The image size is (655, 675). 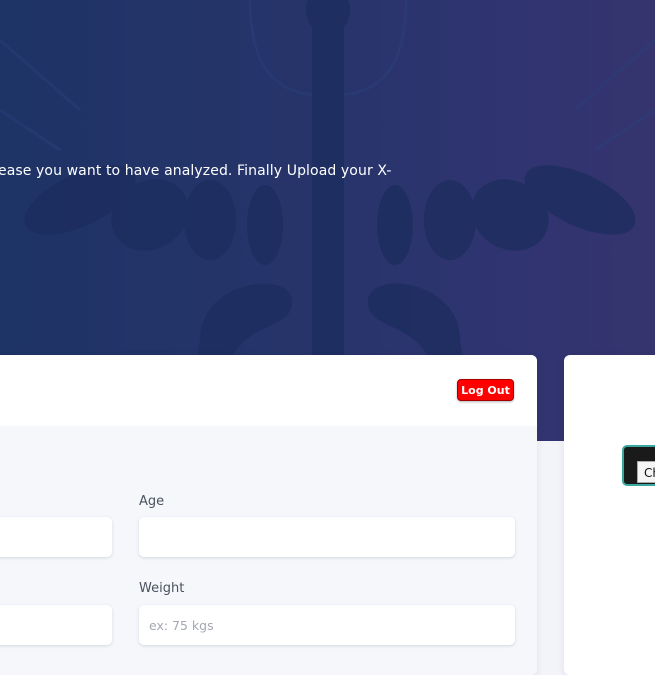 What do you see at coordinates (56, 625) in the screenshot?
I see `left-bottom-input` at bounding box center [56, 625].